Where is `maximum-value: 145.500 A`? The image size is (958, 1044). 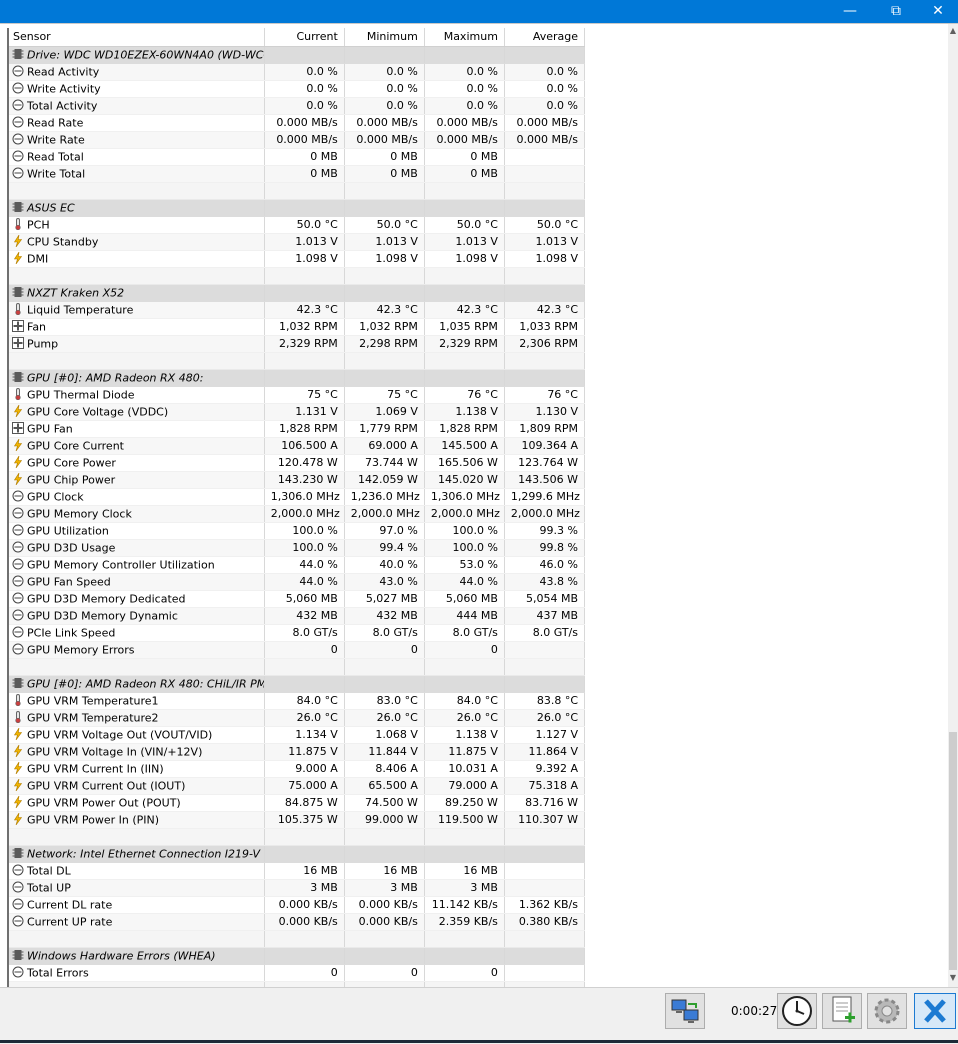 maximum-value: 145.500 A is located at coordinates (464, 446).